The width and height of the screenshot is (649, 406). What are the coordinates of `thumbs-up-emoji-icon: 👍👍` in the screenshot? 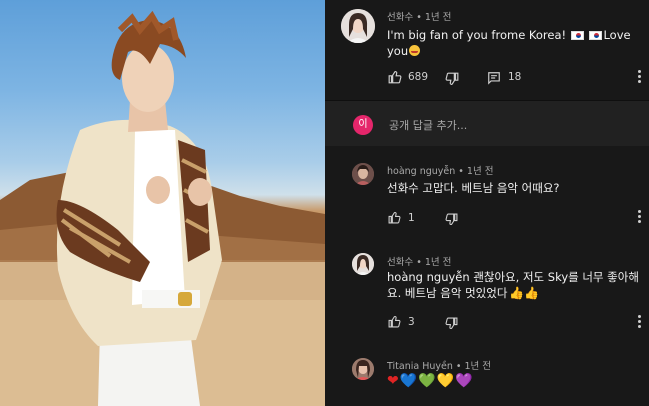 It's located at (524, 293).